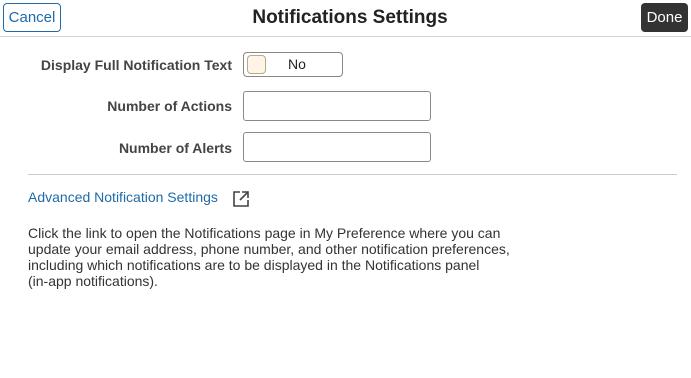 This screenshot has height=378, width=691. What do you see at coordinates (337, 147) in the screenshot?
I see `number-of-alerts-input` at bounding box center [337, 147].